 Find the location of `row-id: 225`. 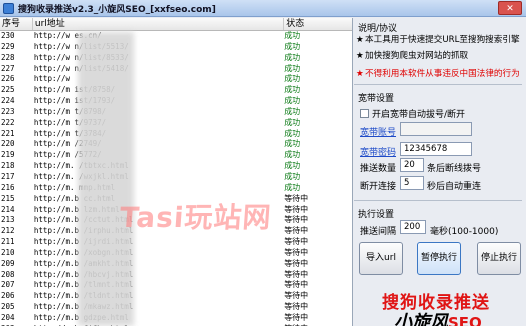

row-id: 225 is located at coordinates (8, 90).